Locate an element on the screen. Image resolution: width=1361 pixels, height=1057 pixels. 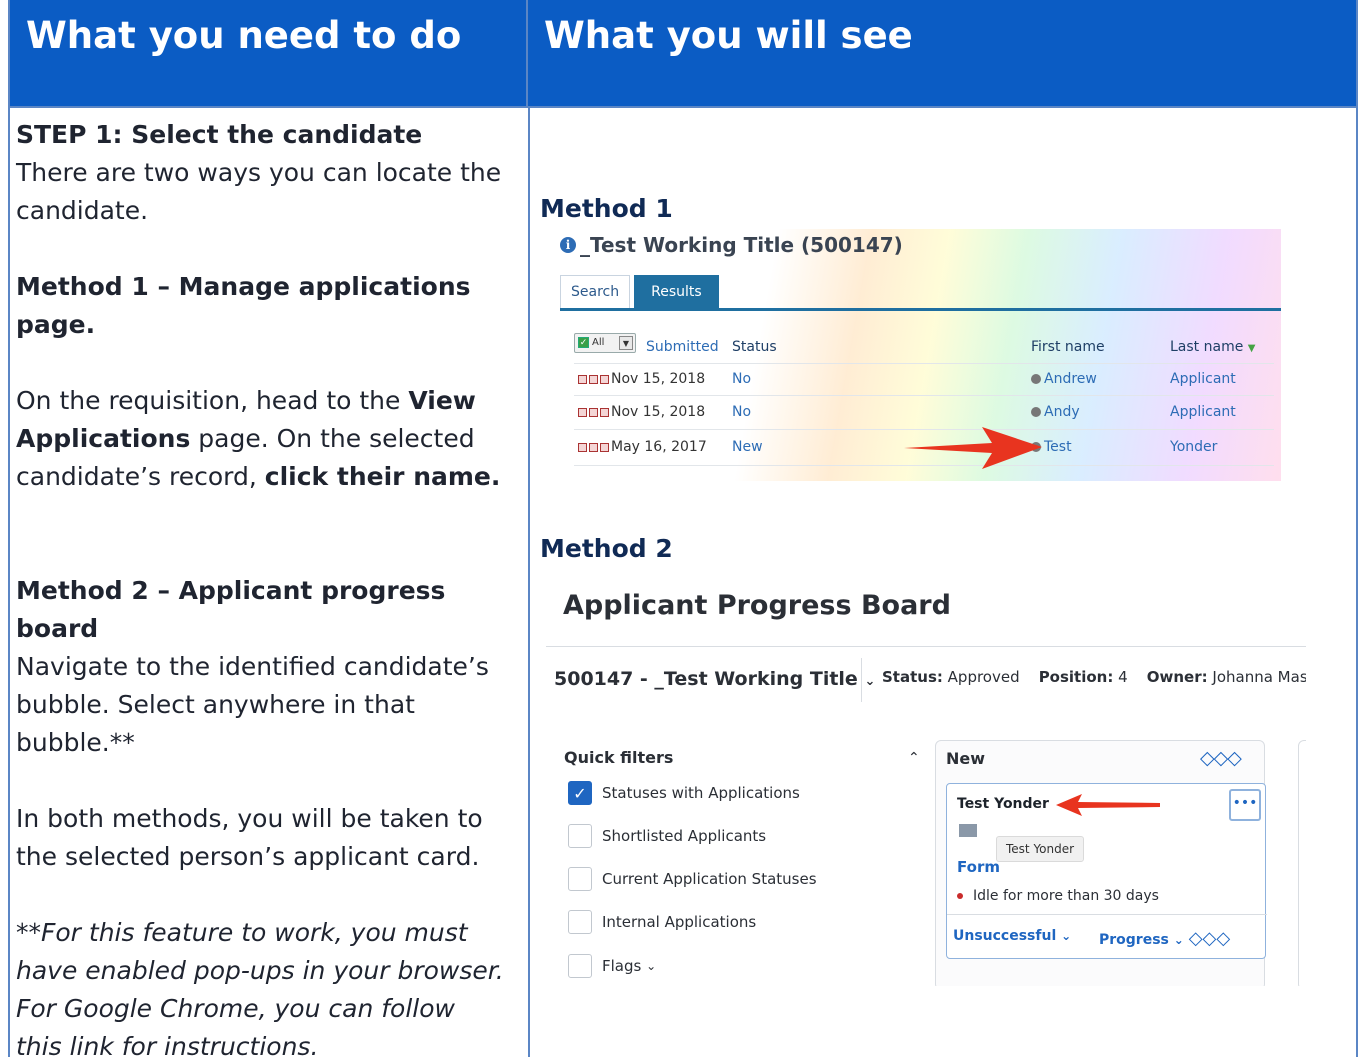
quick-filters-title: Quick filters is located at coordinates (619, 757).